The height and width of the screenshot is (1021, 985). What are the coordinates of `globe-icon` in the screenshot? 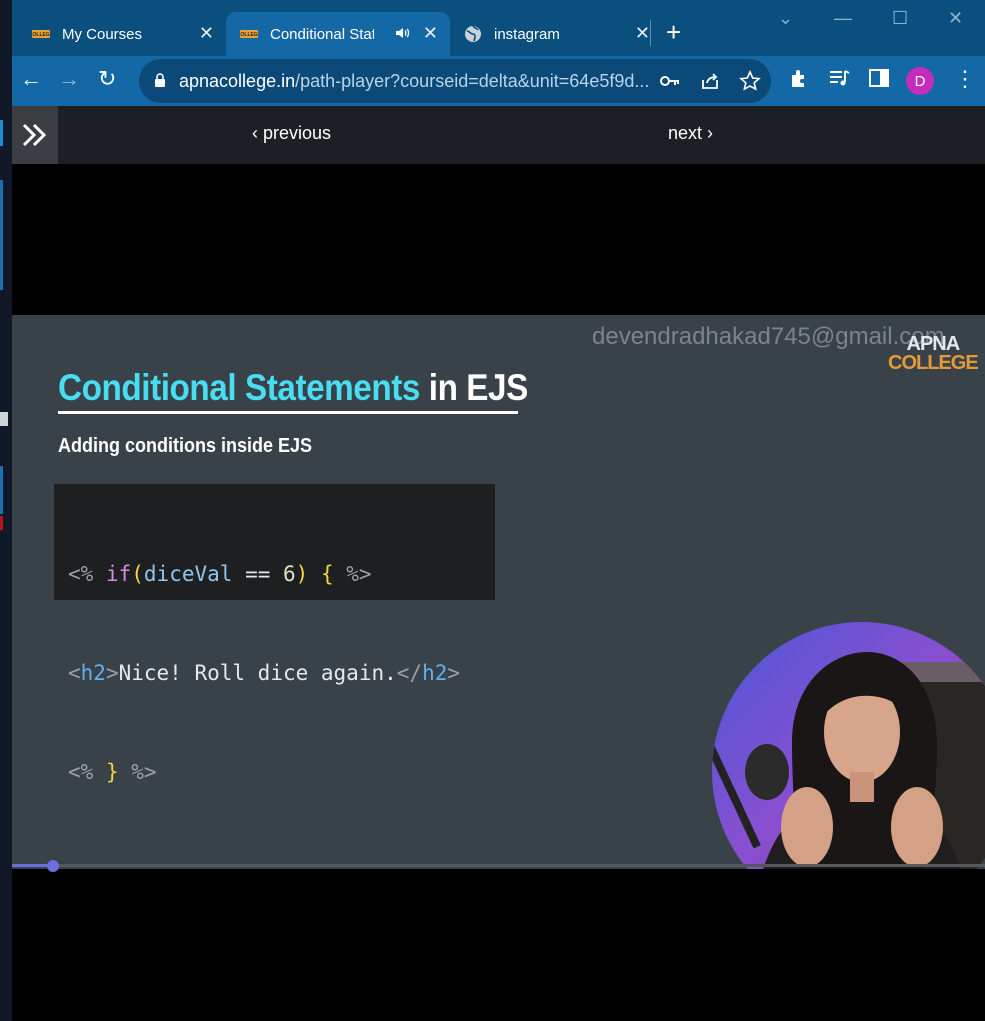 It's located at (473, 33).